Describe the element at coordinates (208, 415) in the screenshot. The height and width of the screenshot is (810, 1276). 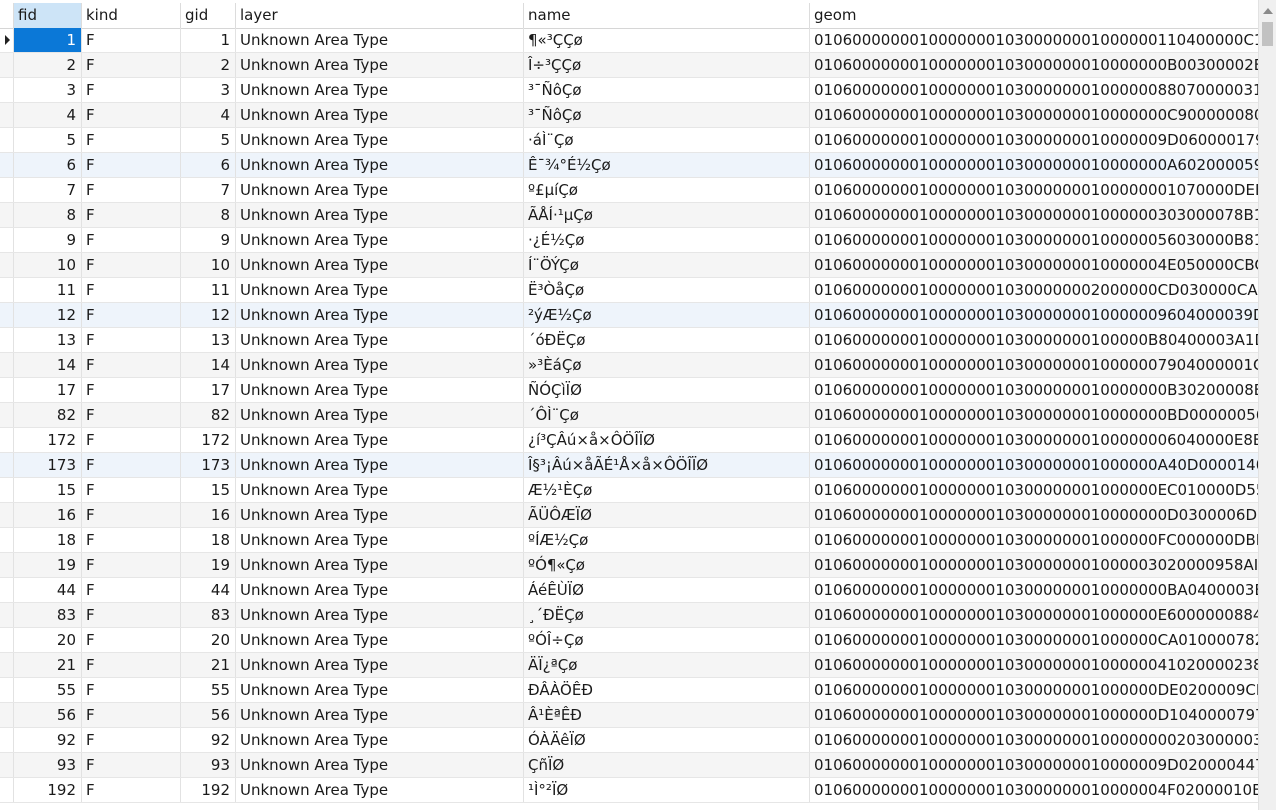
I see `cell-gid: 82` at that location.